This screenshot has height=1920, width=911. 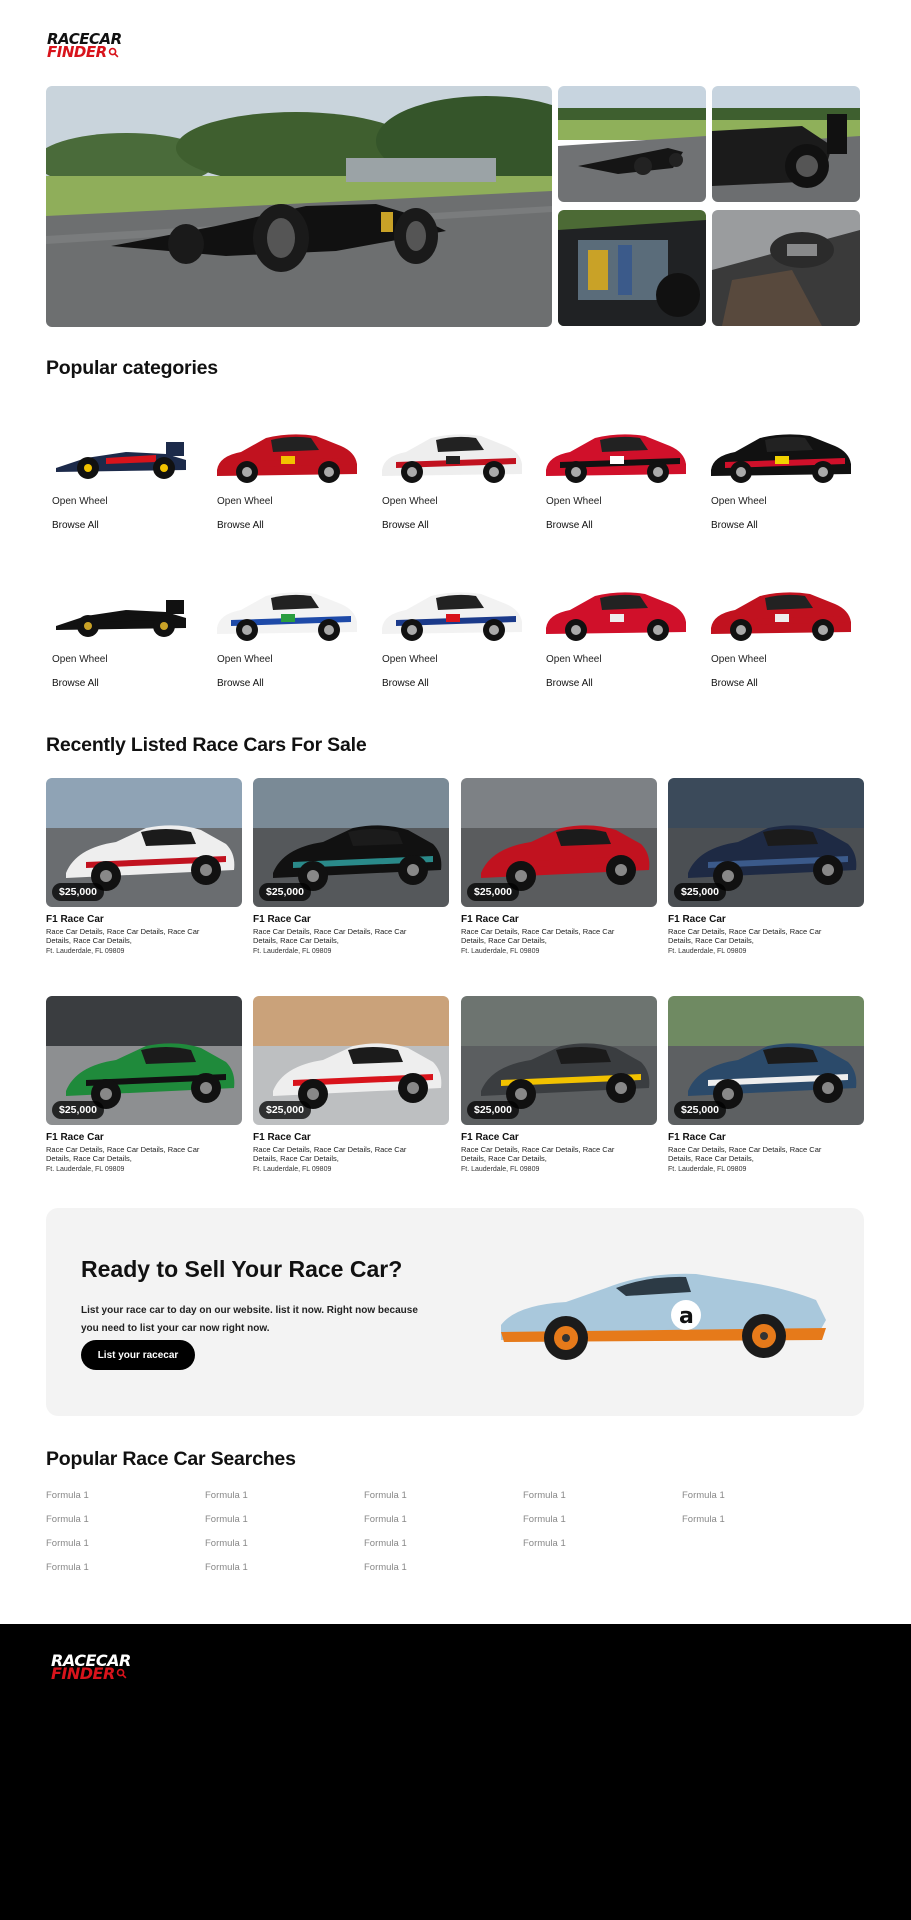 I want to click on hero-main-photo, so click(x=299, y=206).